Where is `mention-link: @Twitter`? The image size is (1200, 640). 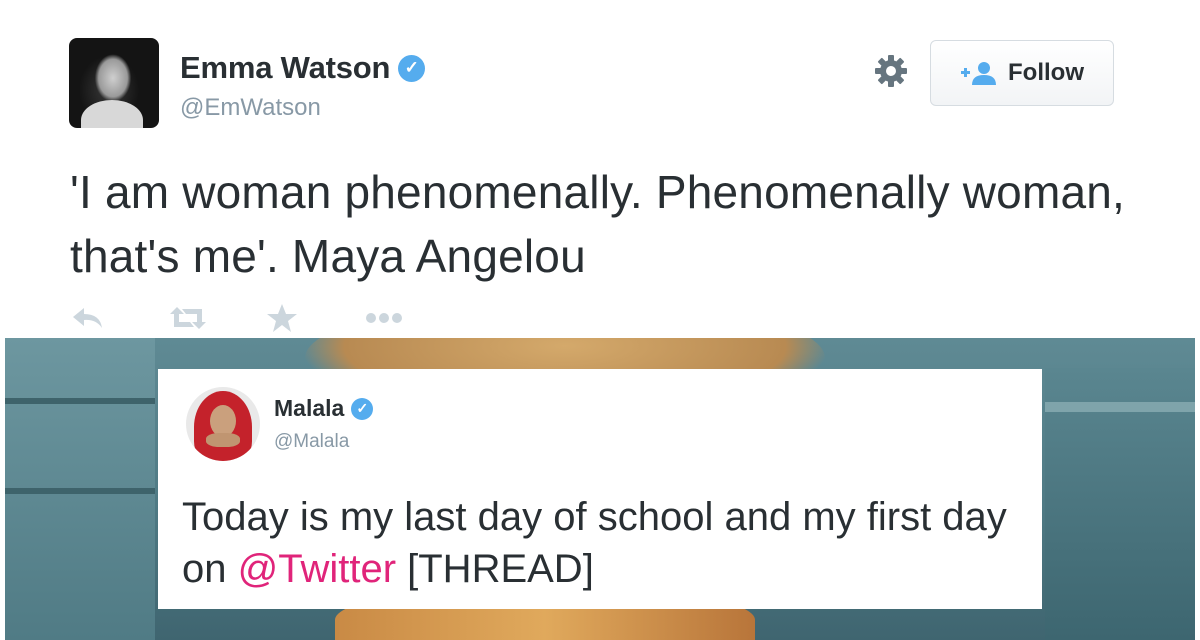 mention-link: @Twitter is located at coordinates (317, 569).